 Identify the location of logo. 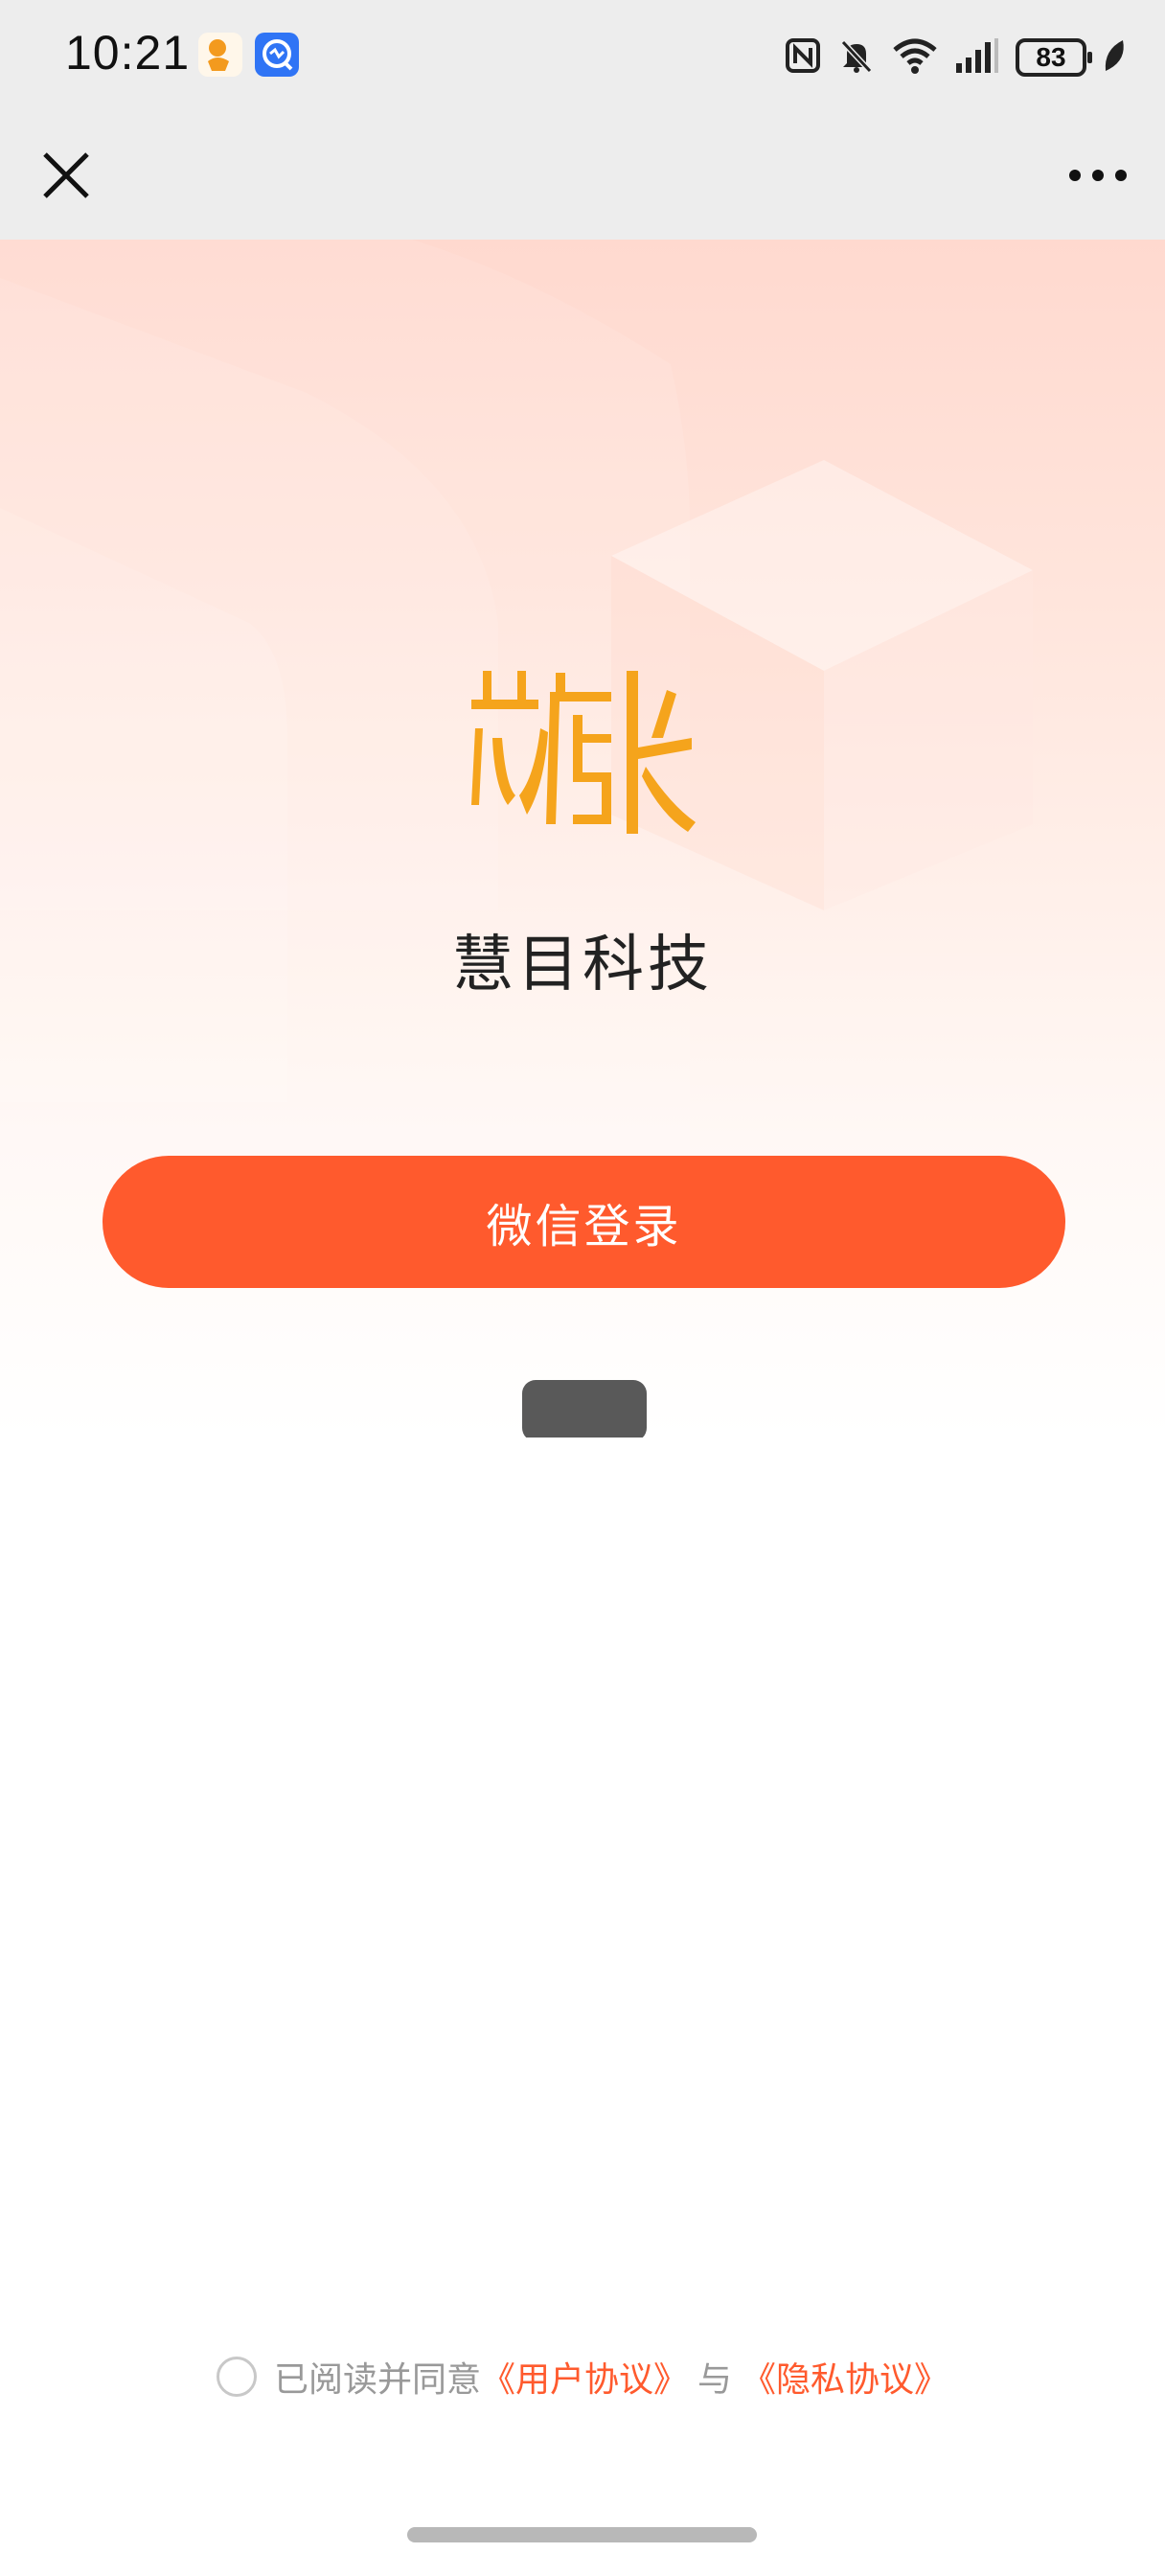
(583, 752).